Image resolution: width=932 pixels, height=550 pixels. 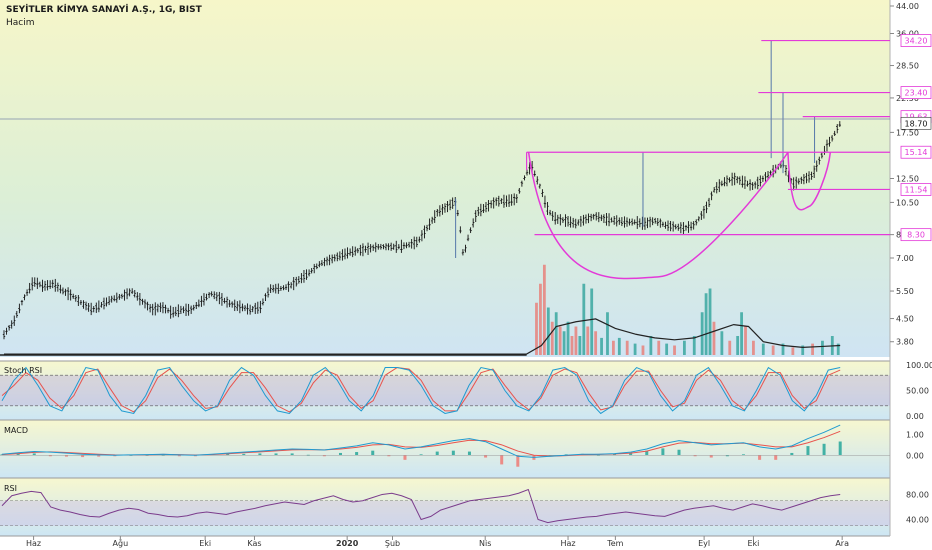 What do you see at coordinates (907, 202) in the screenshot?
I see `price-tick-label: 10.50` at bounding box center [907, 202].